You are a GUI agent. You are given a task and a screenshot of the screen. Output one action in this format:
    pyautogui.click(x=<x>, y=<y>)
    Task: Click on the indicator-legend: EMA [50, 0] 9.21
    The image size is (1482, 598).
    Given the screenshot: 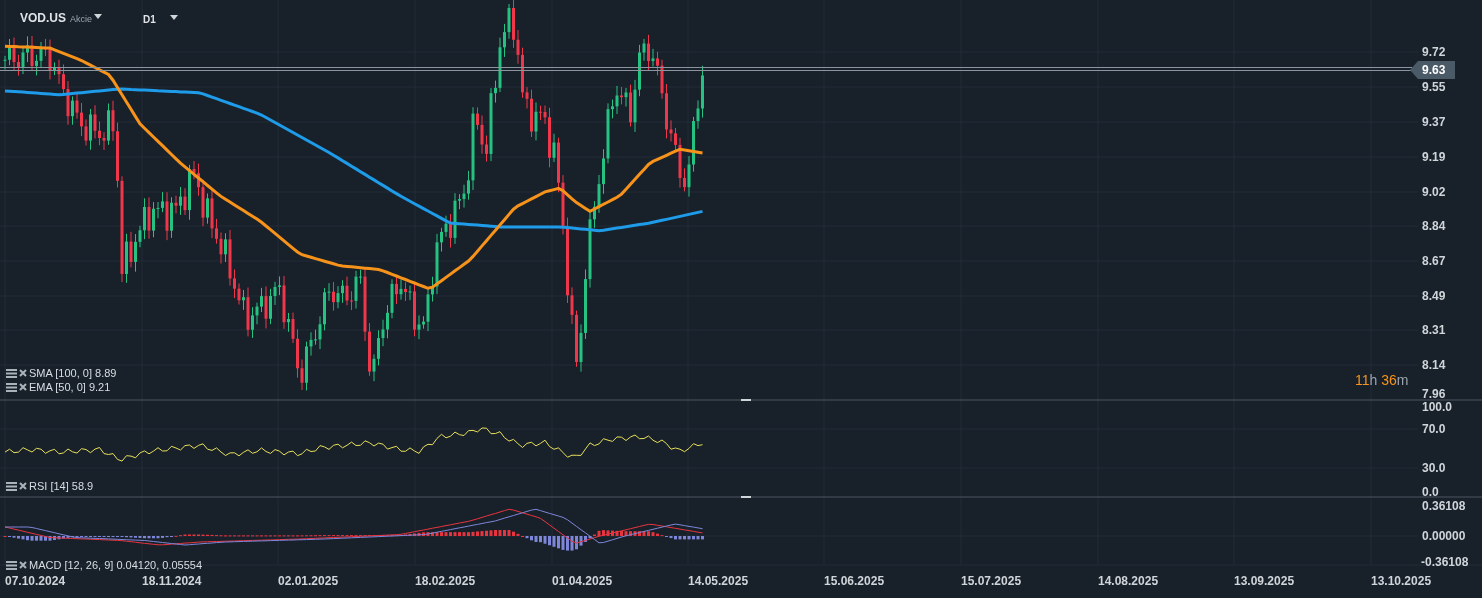 What is the action you would take?
    pyautogui.click(x=70, y=387)
    